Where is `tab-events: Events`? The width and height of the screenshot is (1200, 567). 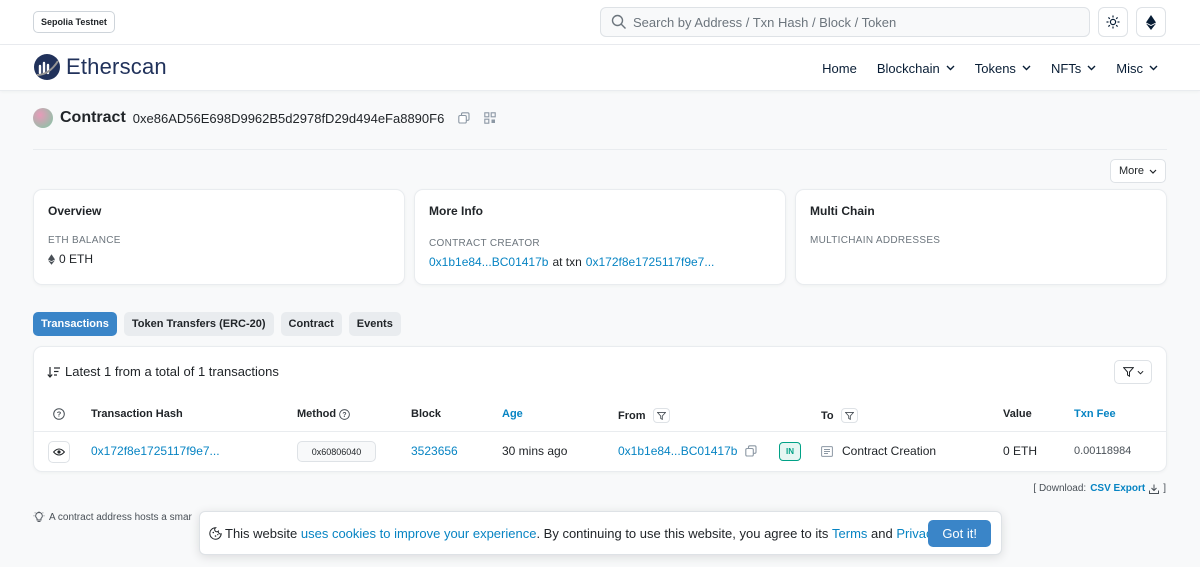
tab-events: Events is located at coordinates (374, 324).